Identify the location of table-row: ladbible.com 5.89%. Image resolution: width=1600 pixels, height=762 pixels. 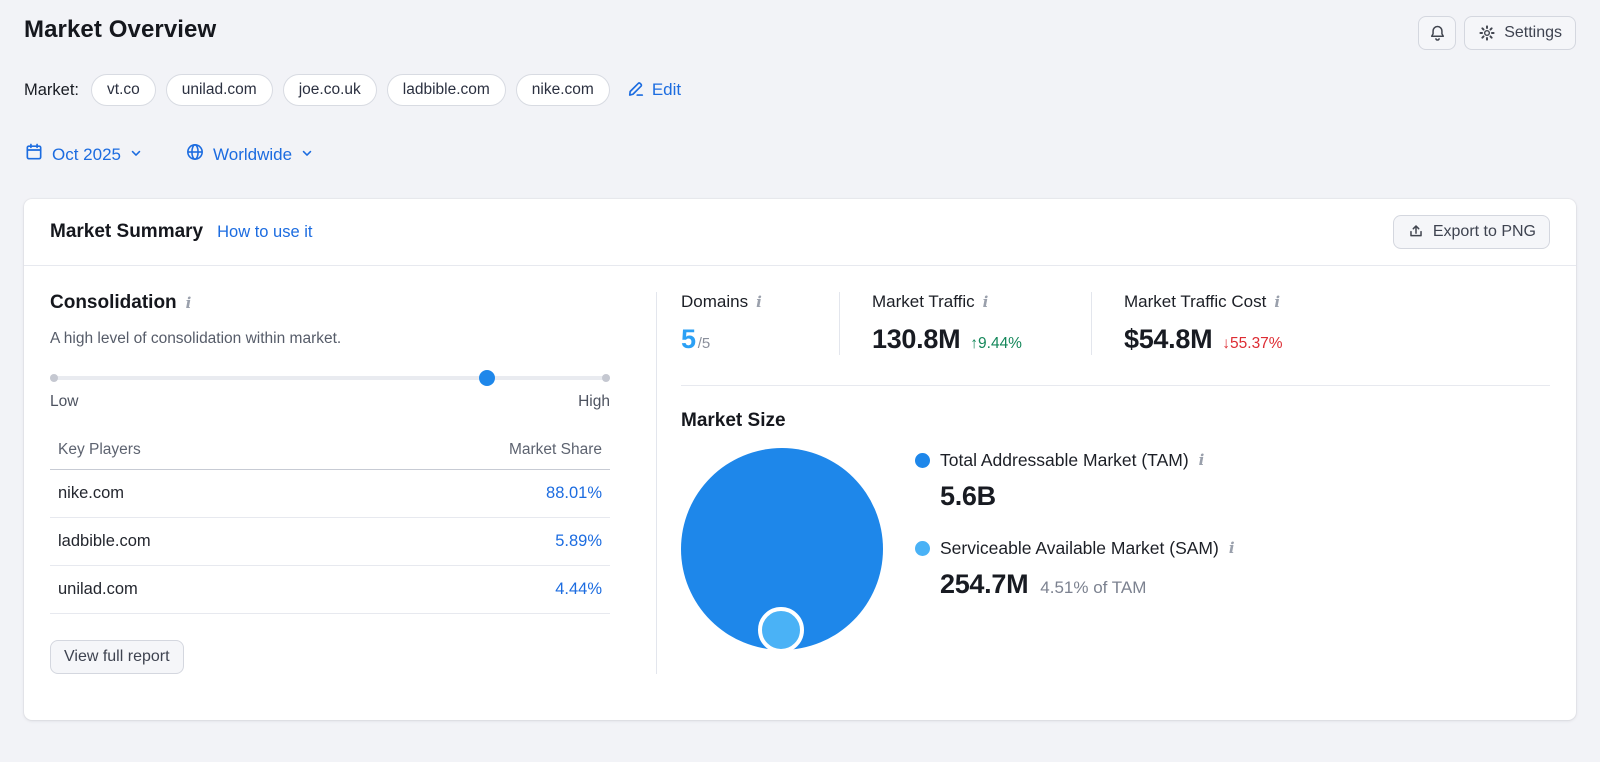
(330, 542).